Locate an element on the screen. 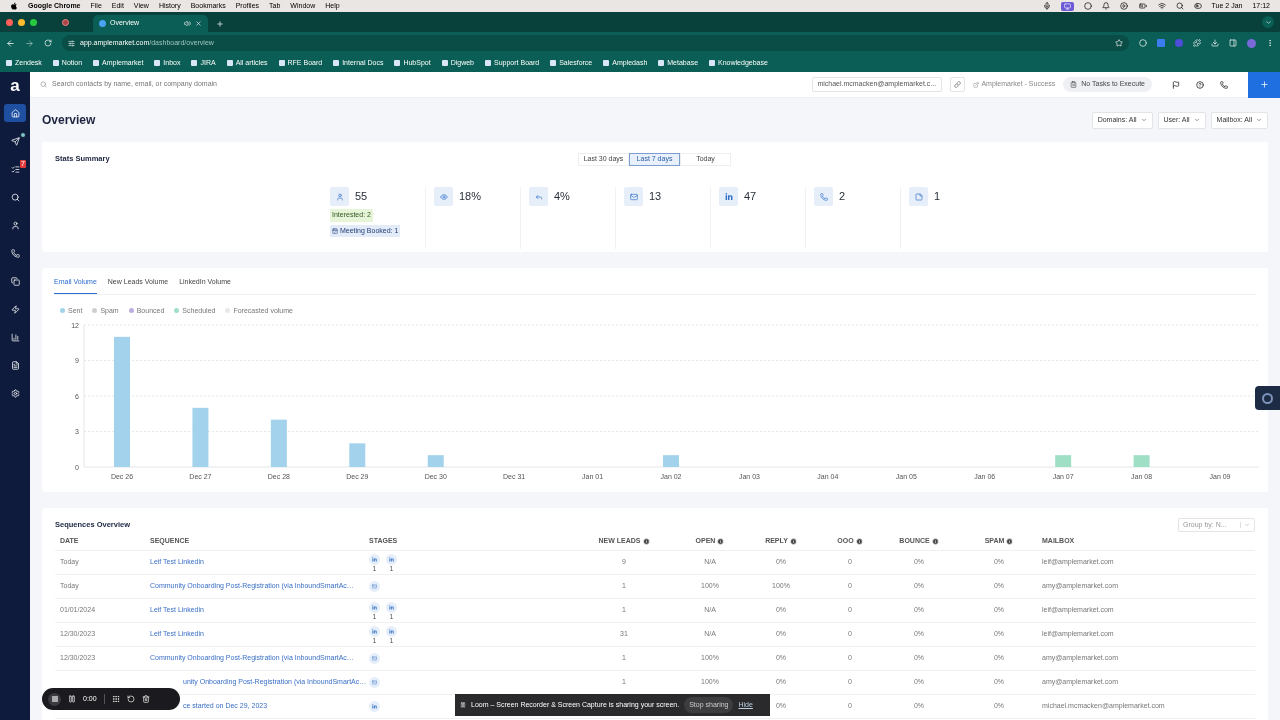 This screenshot has height=720, width=1280. grid-icon is located at coordinates (115, 699).